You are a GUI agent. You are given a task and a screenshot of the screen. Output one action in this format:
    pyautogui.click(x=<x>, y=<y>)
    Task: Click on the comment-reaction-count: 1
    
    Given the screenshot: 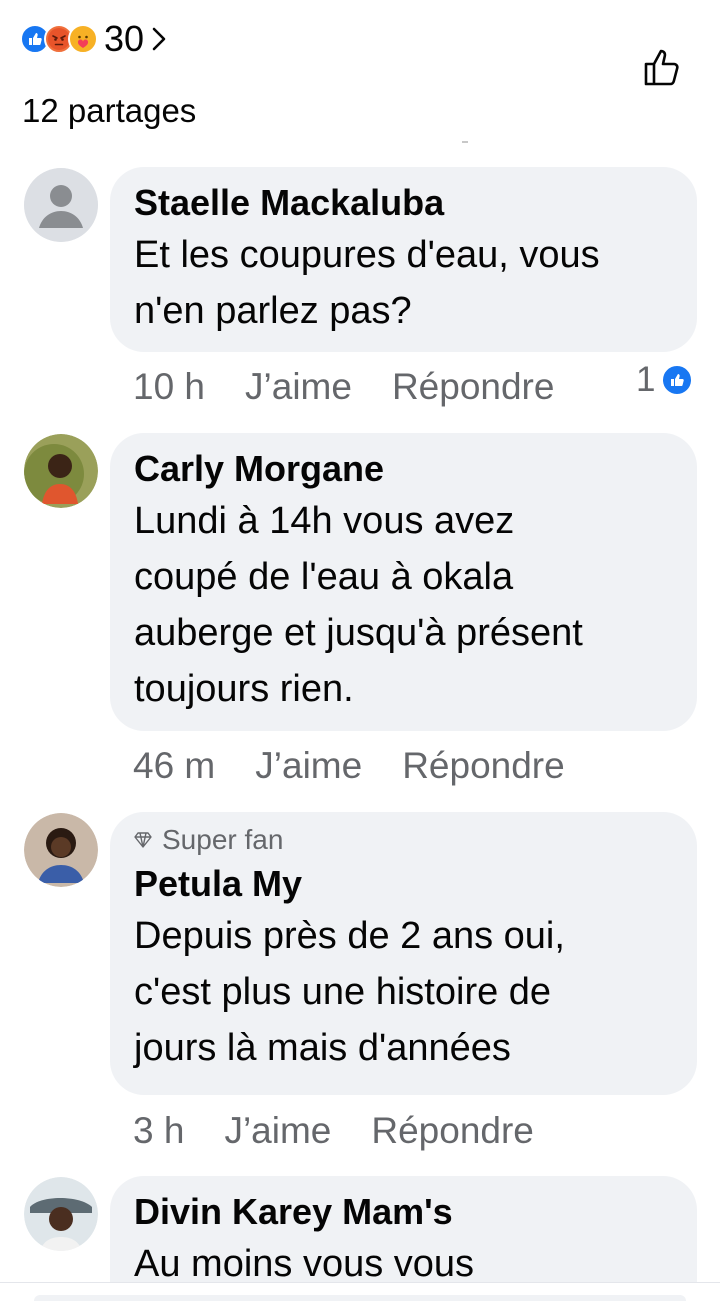 What is the action you would take?
    pyautogui.click(x=665, y=380)
    